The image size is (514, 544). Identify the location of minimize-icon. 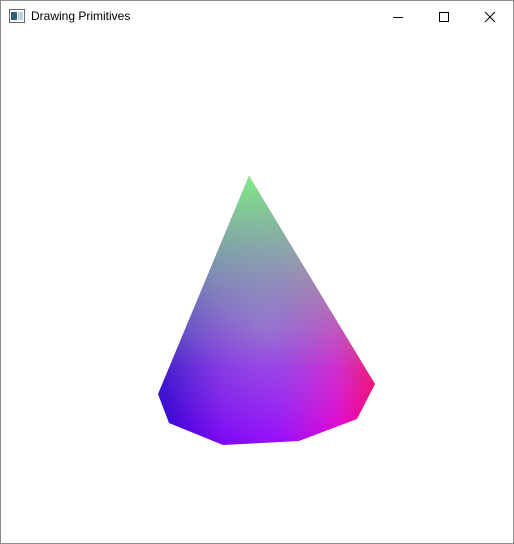
(398, 17).